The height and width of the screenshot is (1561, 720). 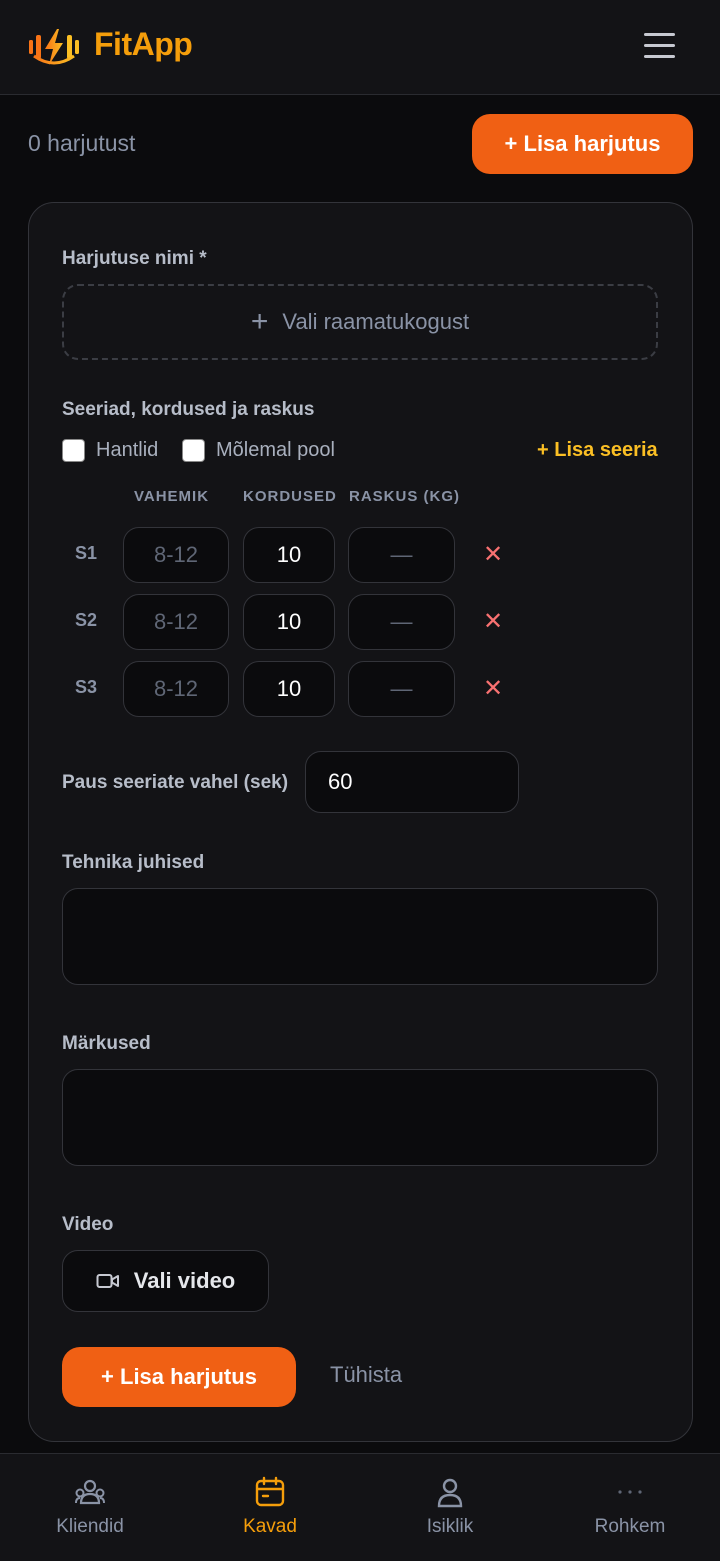 What do you see at coordinates (630, 1526) in the screenshot?
I see `nav-label-more: Rohkem` at bounding box center [630, 1526].